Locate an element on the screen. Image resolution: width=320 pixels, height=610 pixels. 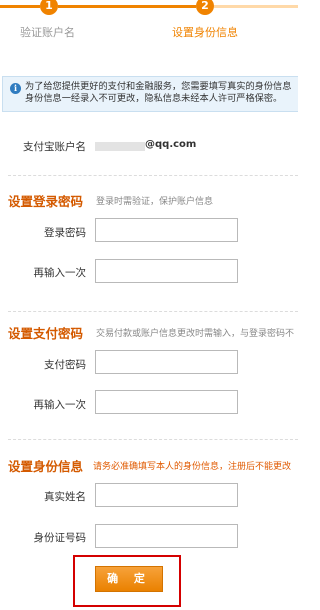
payment-password-confirm-input is located at coordinates (166, 402).